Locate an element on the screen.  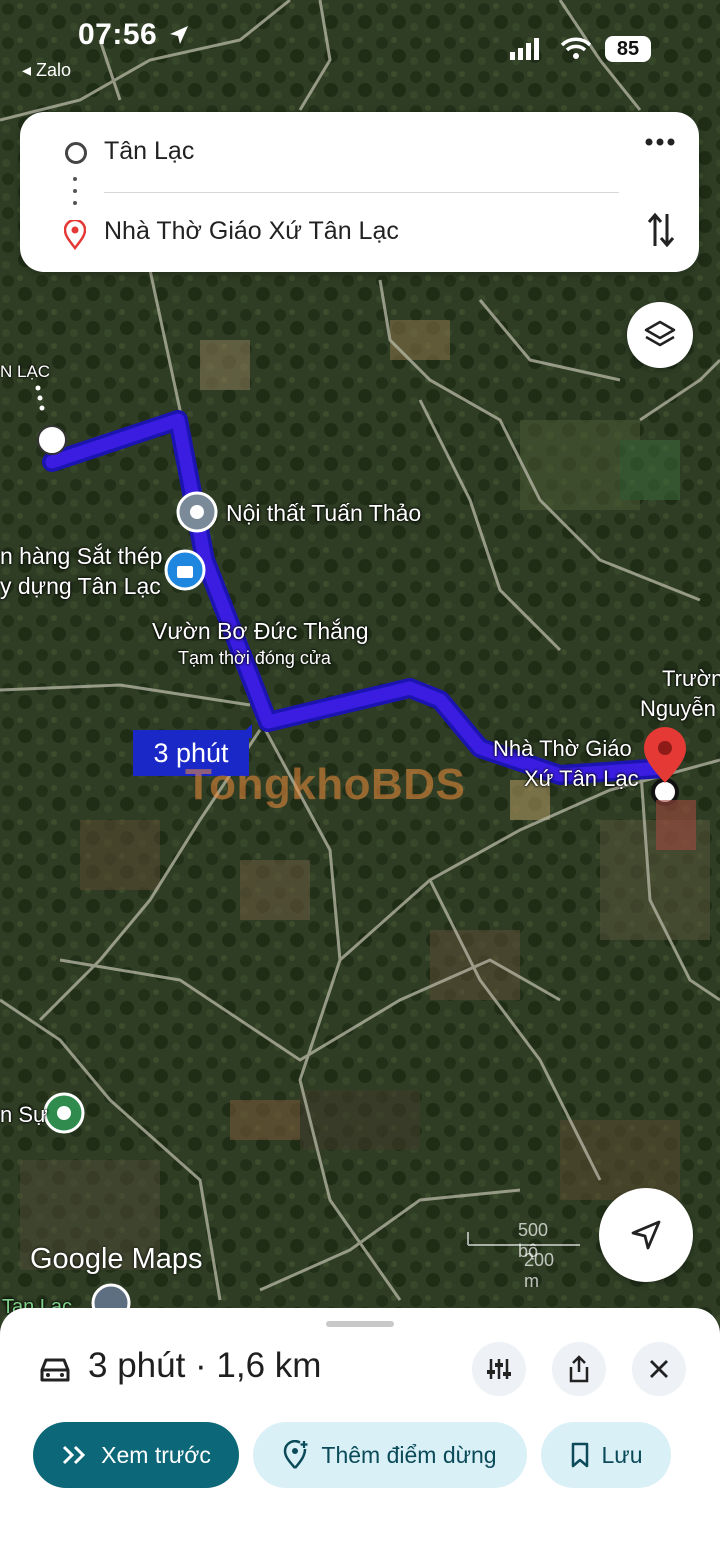
status-time: 07:56 is located at coordinates (118, 34).